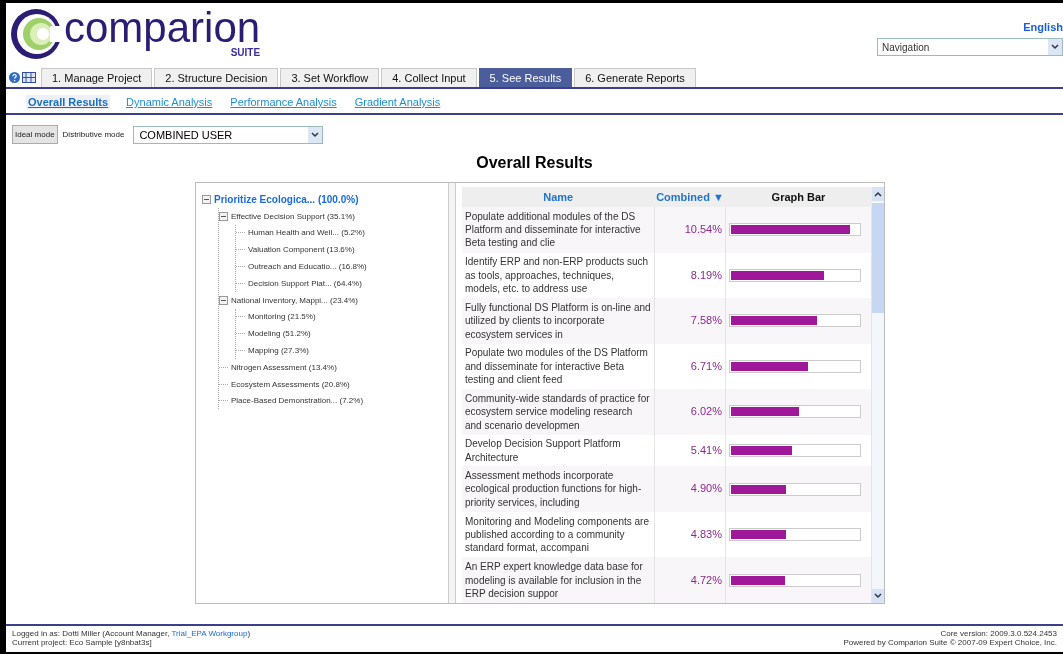 This screenshot has height=654, width=1063. What do you see at coordinates (558, 412) in the screenshot?
I see `table-cell: Community-wide standards of practice for ecosystem service modeling research and scenario developmen` at bounding box center [558, 412].